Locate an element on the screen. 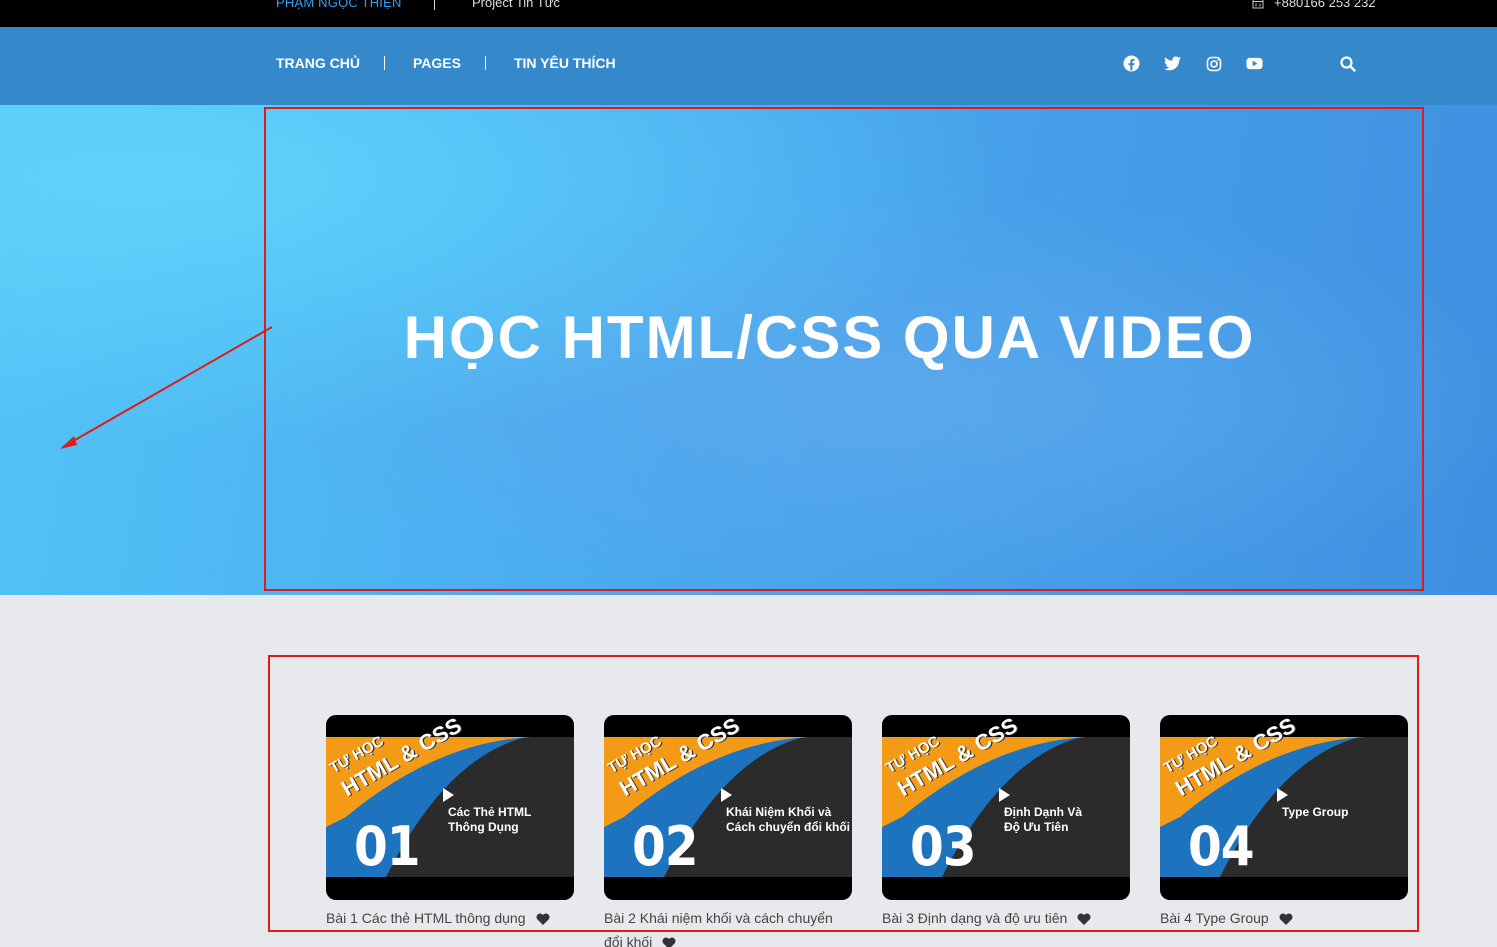  video-caption: Bài 1 Các thẻ HTML thông dụng is located at coordinates (450, 919).